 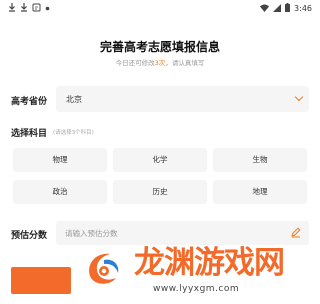 I want to click on subject-option-politics: 政治, so click(x=60, y=192).